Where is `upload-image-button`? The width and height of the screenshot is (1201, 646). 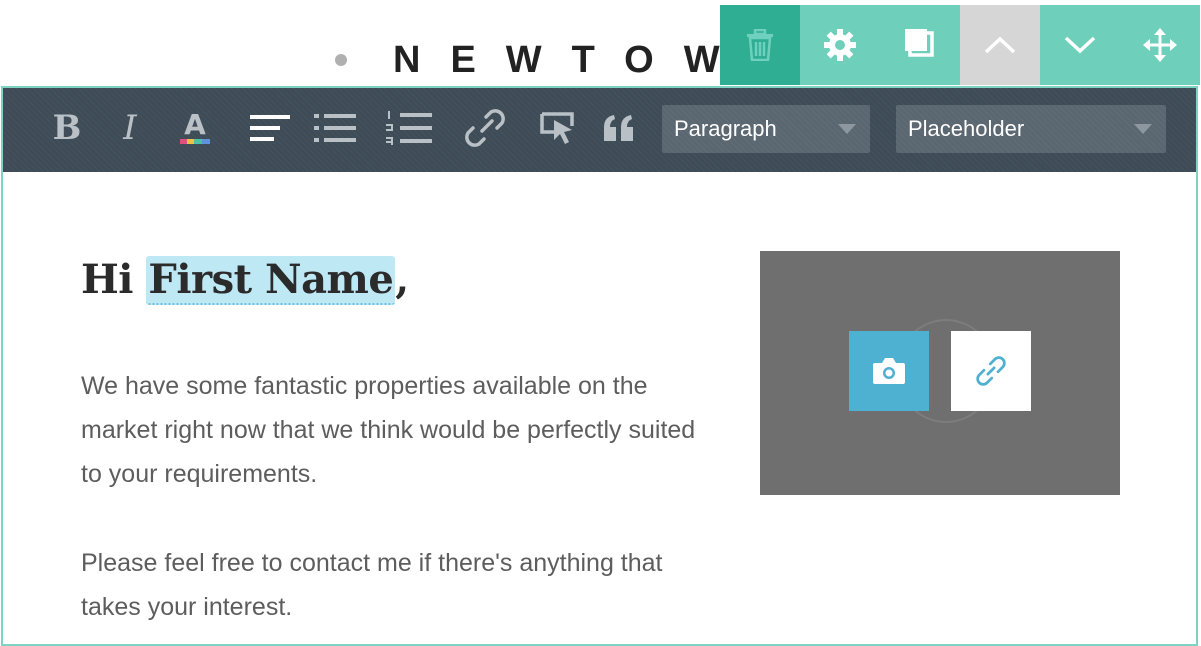 upload-image-button is located at coordinates (889, 371).